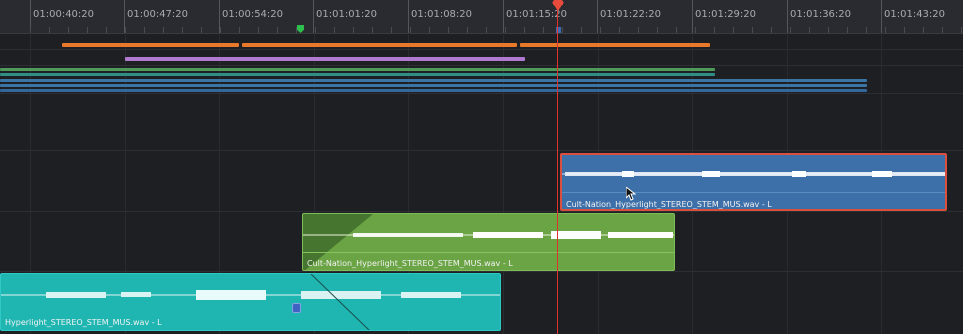 The height and width of the screenshot is (334, 963). Describe the element at coordinates (83, 322) in the screenshot. I see `clip-label: Hyperlight_STEREO_STEM_MUS.wav - L` at that location.